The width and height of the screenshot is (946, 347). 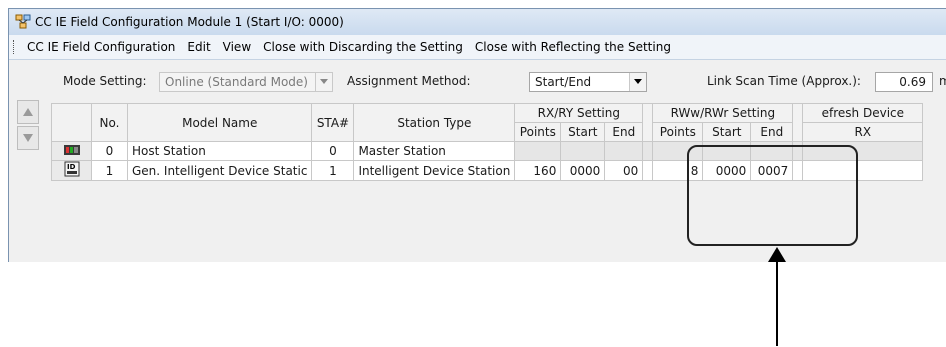 What do you see at coordinates (219, 151) in the screenshot?
I see `cell-model-name: Host Station` at bounding box center [219, 151].